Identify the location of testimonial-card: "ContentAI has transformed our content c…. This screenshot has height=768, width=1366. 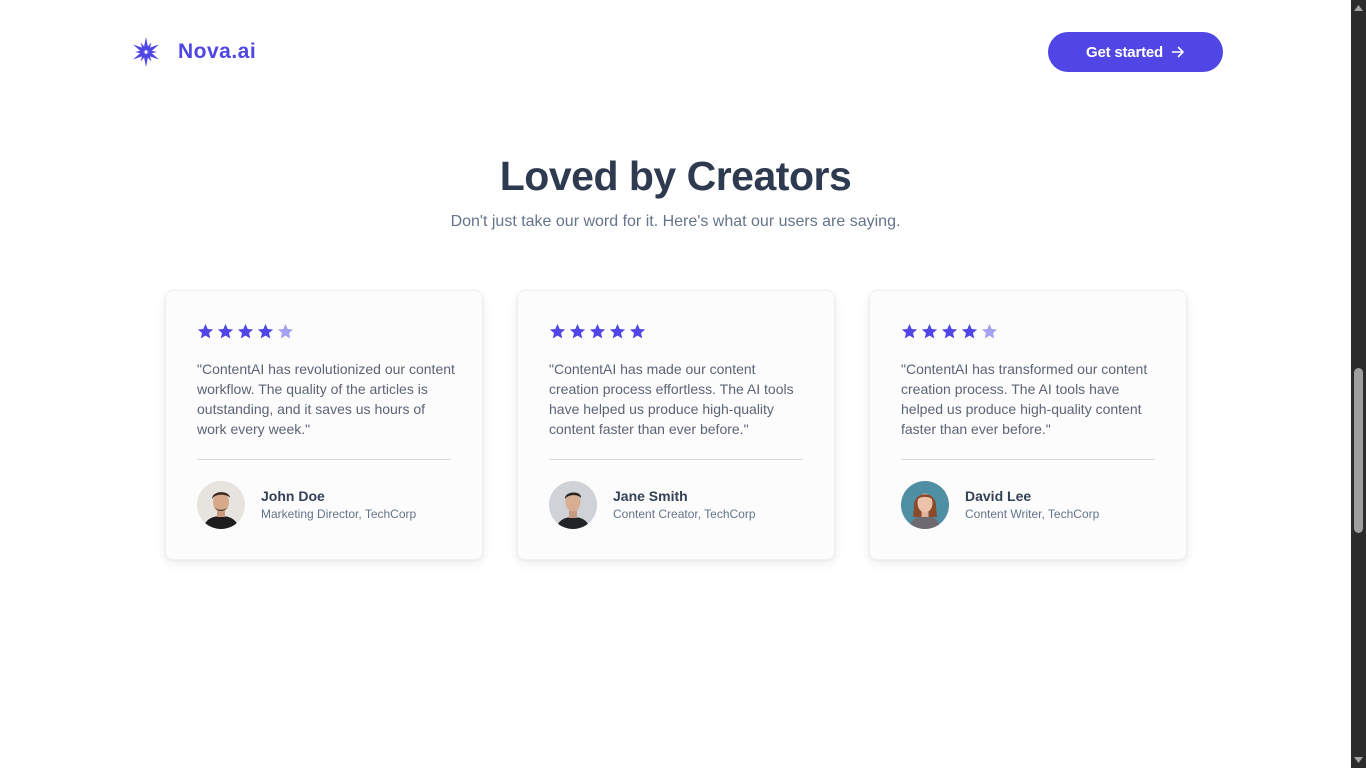
(1028, 425).